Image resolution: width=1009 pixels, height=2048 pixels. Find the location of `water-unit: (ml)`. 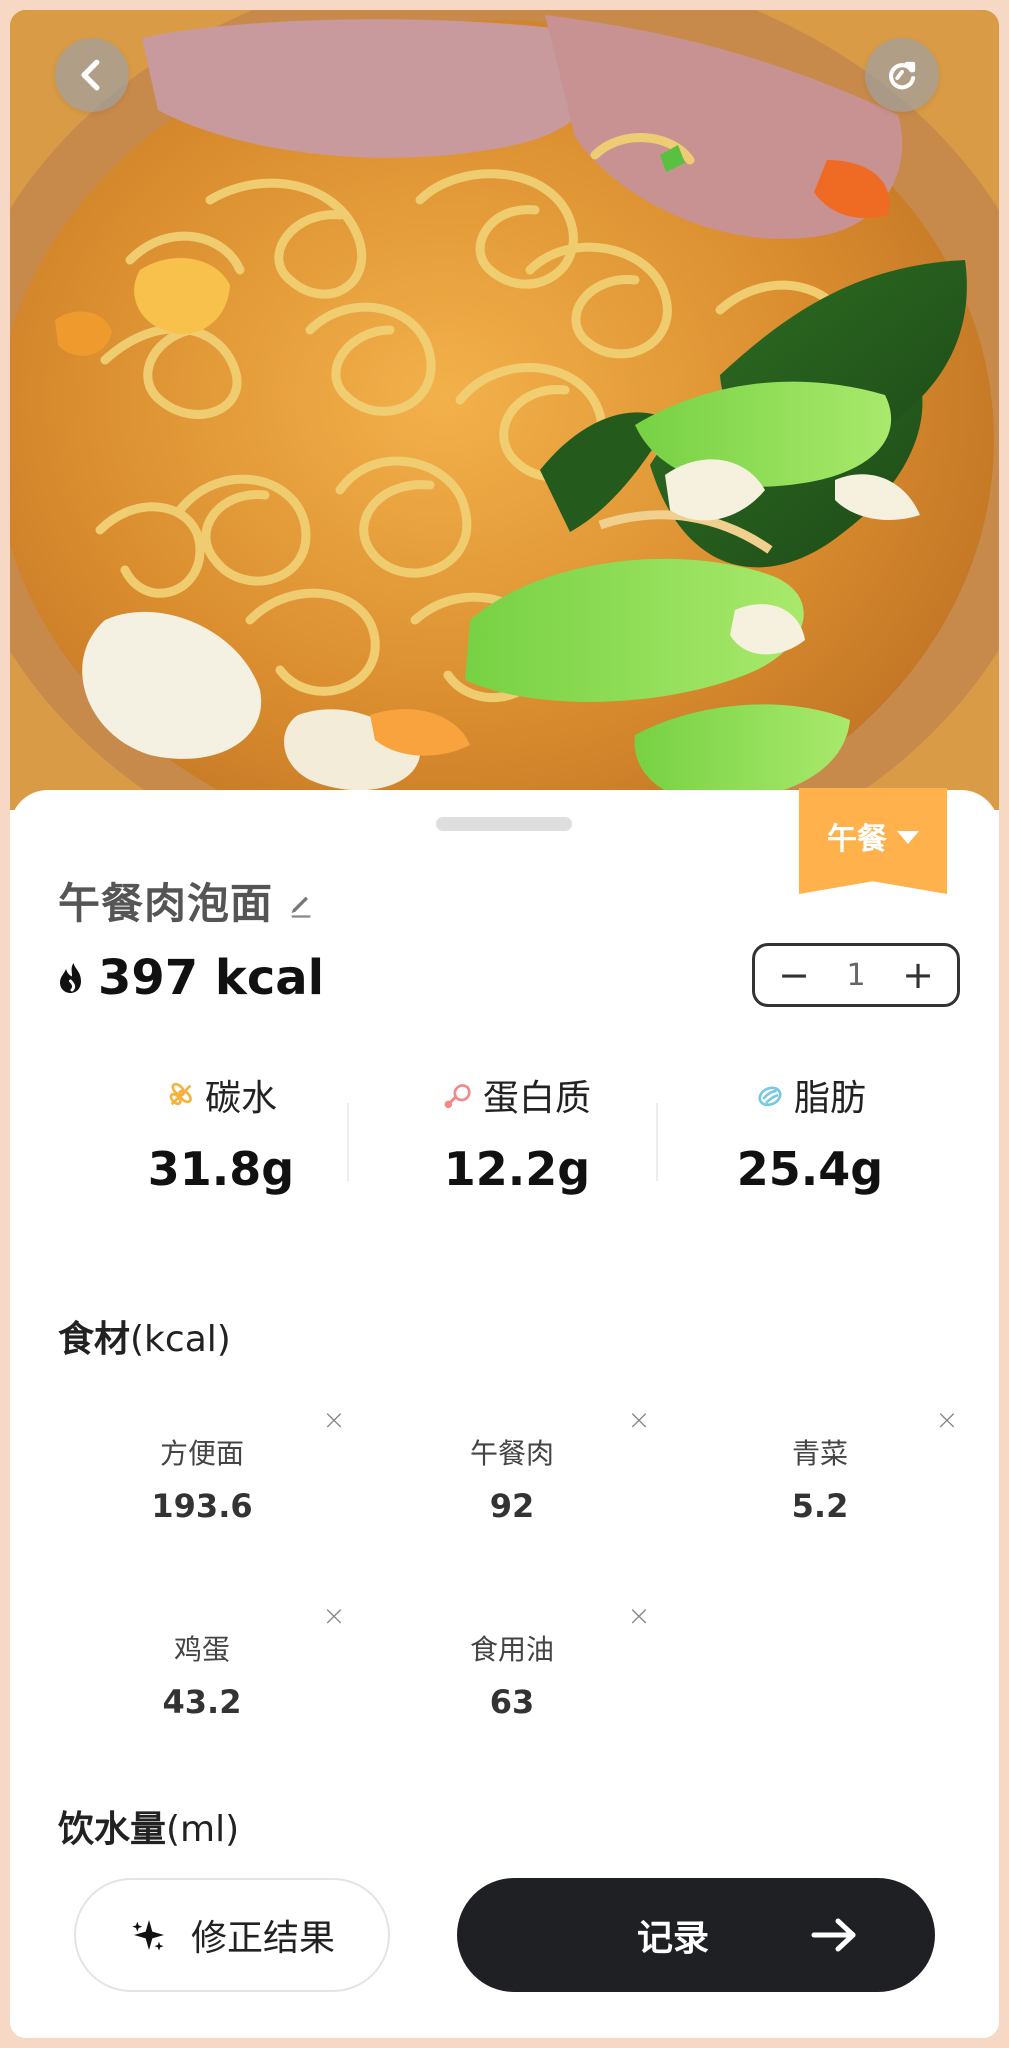

water-unit: (ml) is located at coordinates (203, 1829).